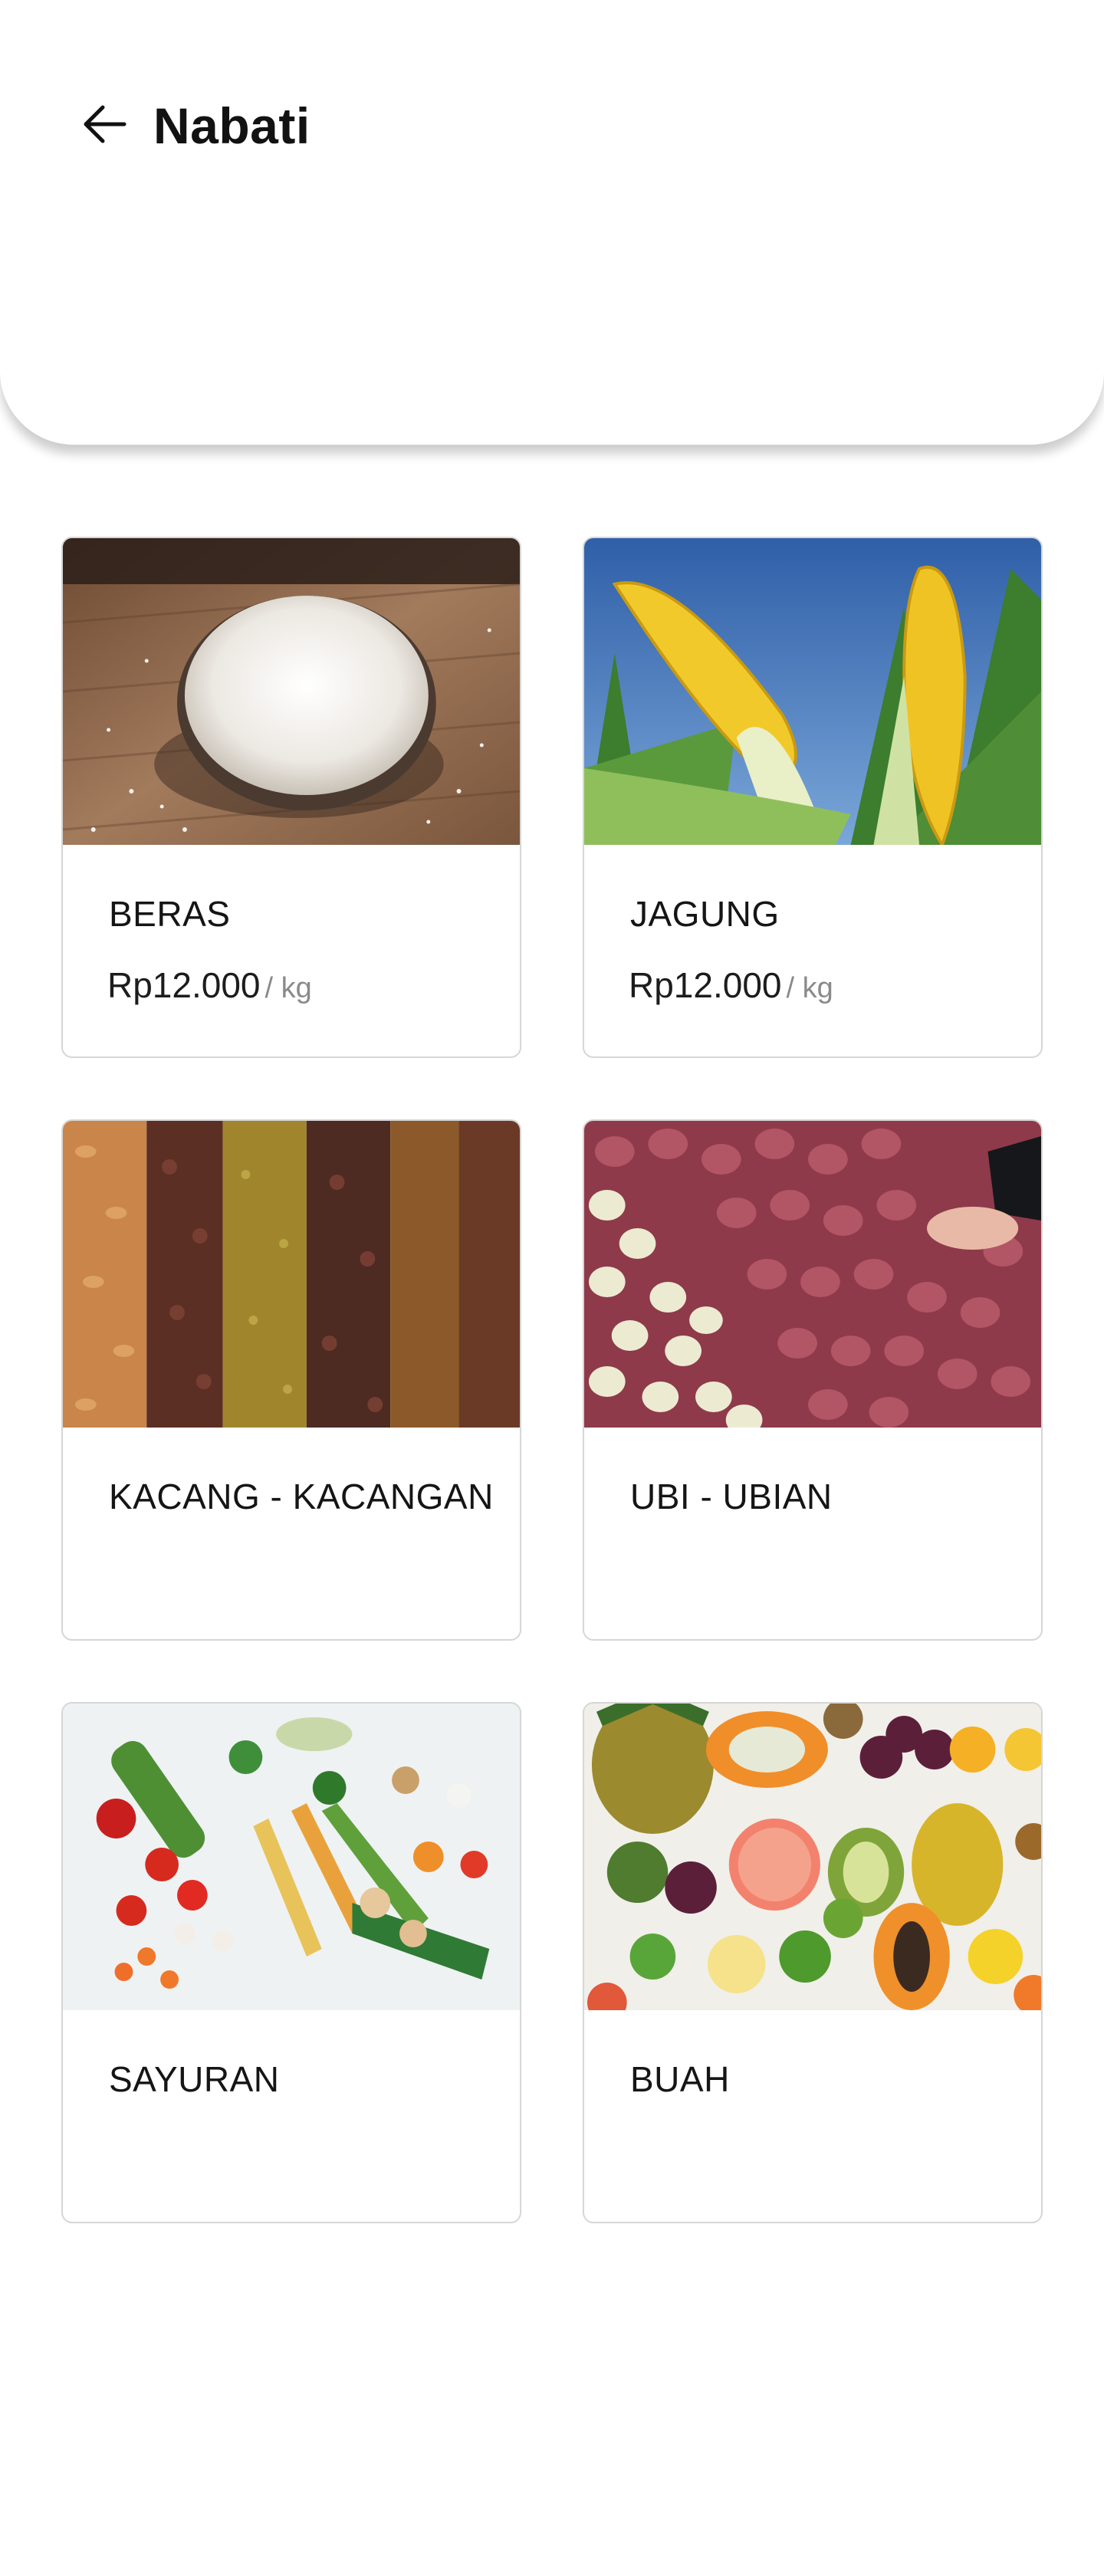 This screenshot has width=1104, height=2576. I want to click on product-card-jagung: JAGUNG Rp12.000 / kg, so click(813, 797).